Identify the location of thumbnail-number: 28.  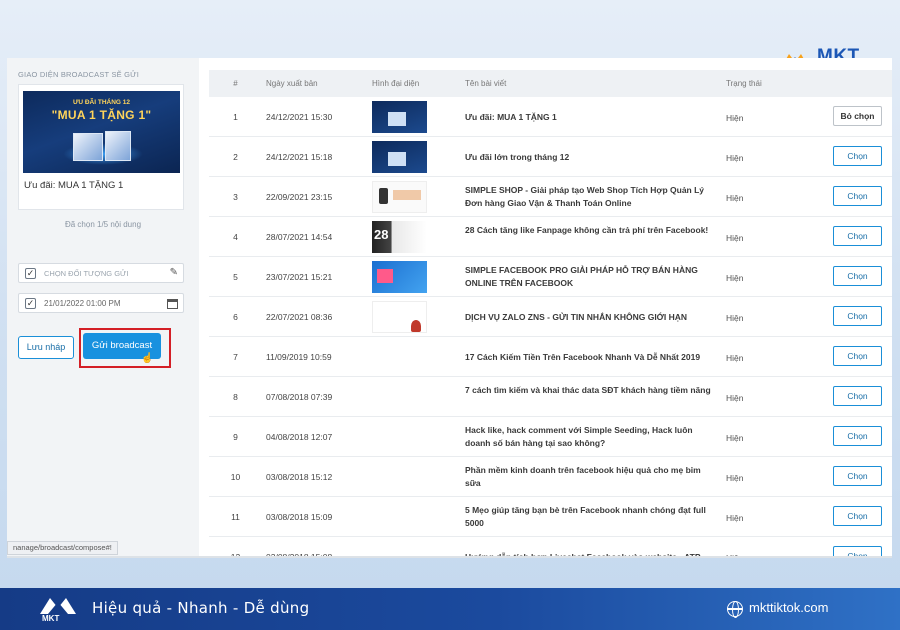
(381, 234).